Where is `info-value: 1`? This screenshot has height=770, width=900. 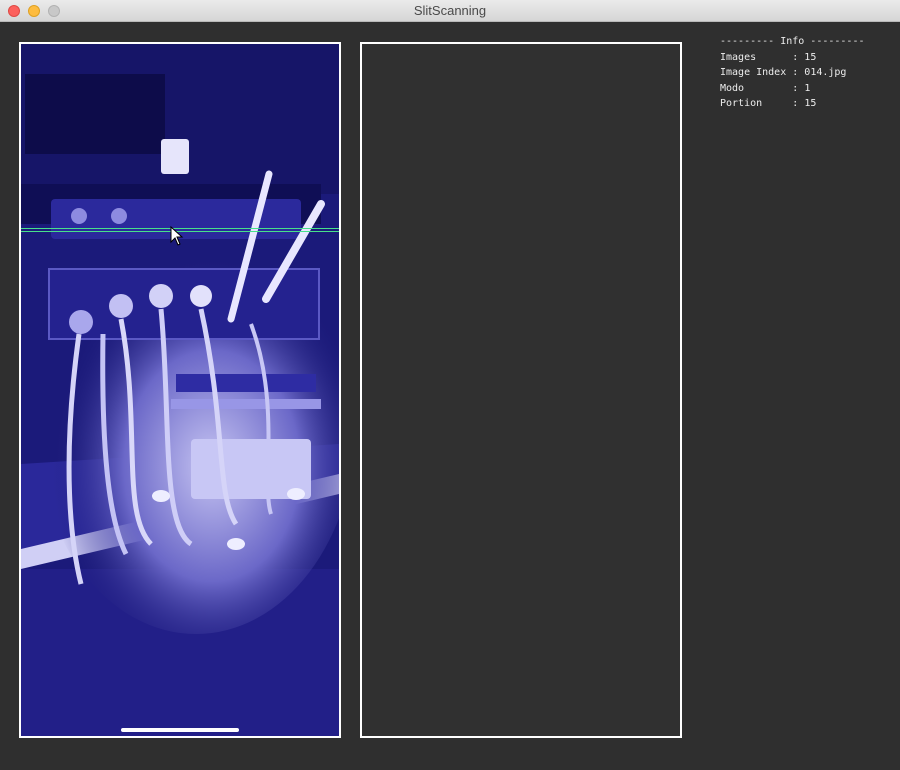 info-value: 1 is located at coordinates (807, 88).